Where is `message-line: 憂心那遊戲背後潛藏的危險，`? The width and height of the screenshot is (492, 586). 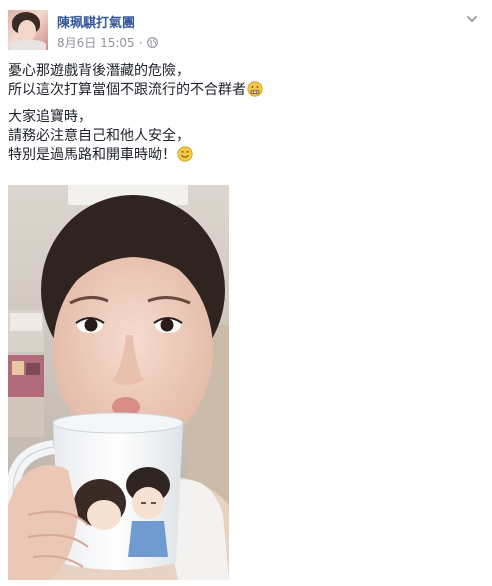
message-line: 憂心那遊戲背後潛藏的危險， is located at coordinates (99, 71).